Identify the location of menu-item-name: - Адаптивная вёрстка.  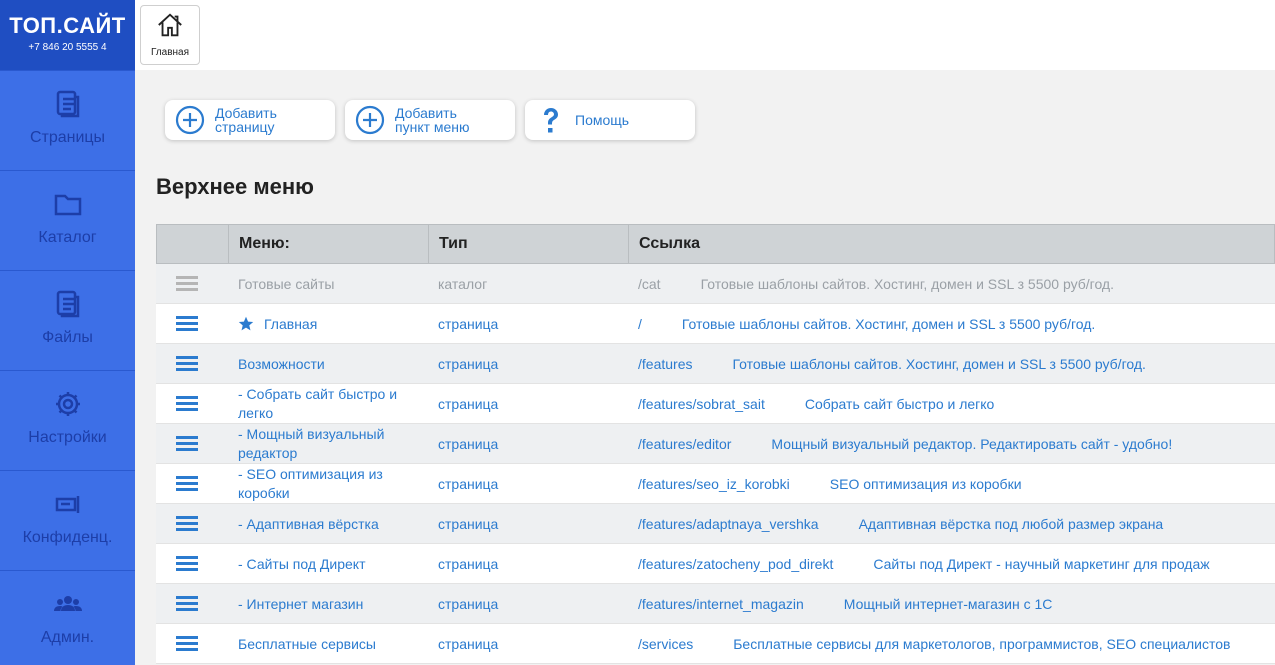
(328, 524).